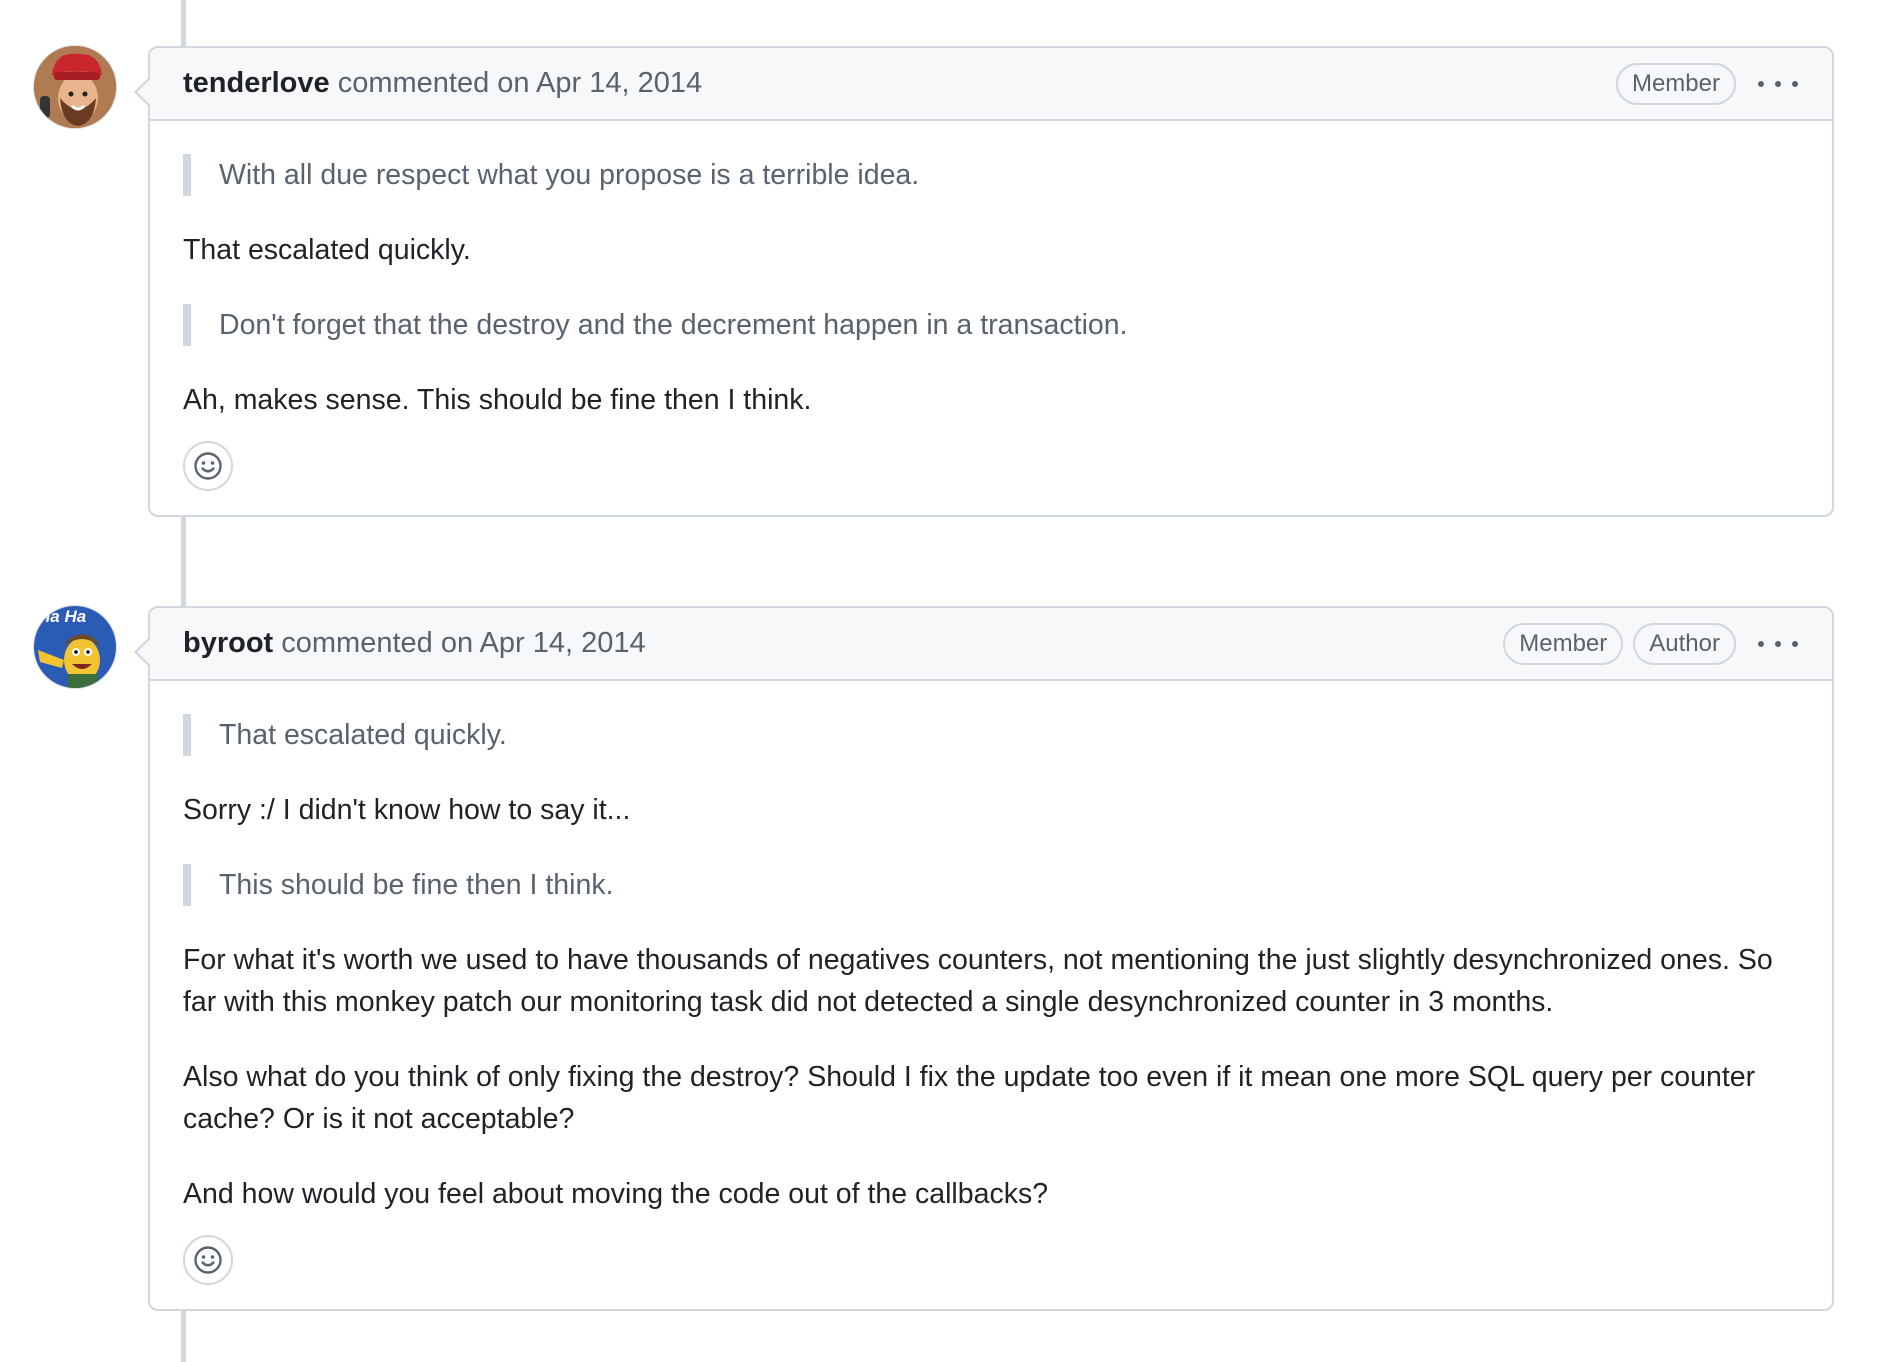  What do you see at coordinates (990, 735) in the screenshot?
I see `blockquote: That escalated quickly.` at bounding box center [990, 735].